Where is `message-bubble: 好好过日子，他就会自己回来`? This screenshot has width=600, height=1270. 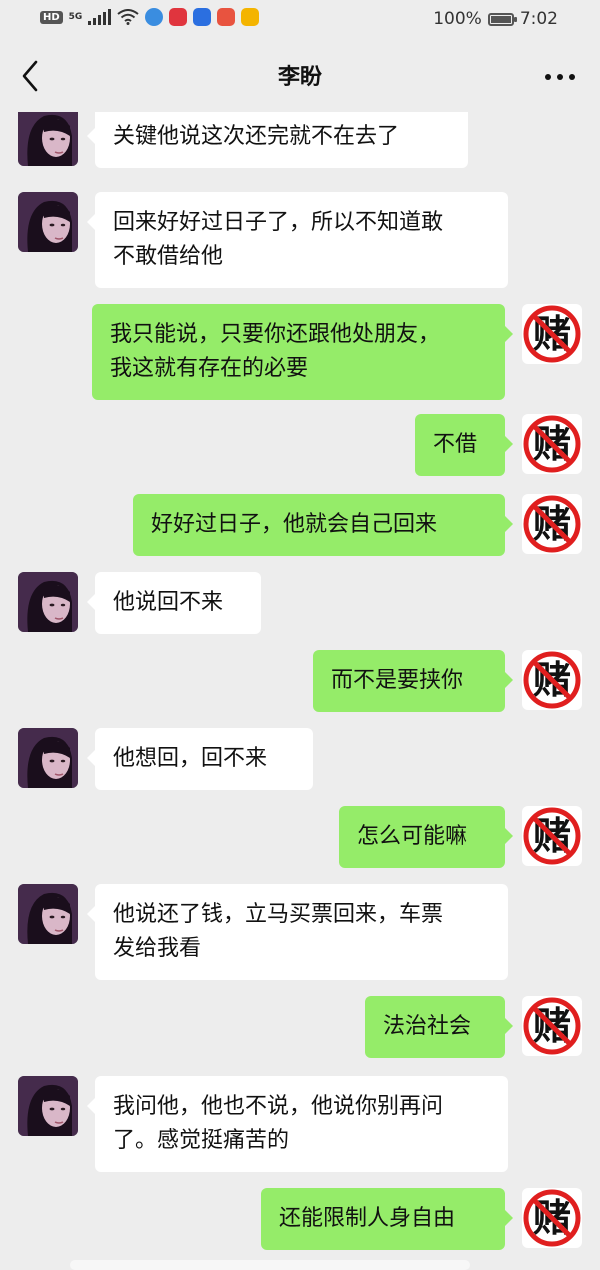 message-bubble: 好好过日子，他就会自己回来 is located at coordinates (323, 525).